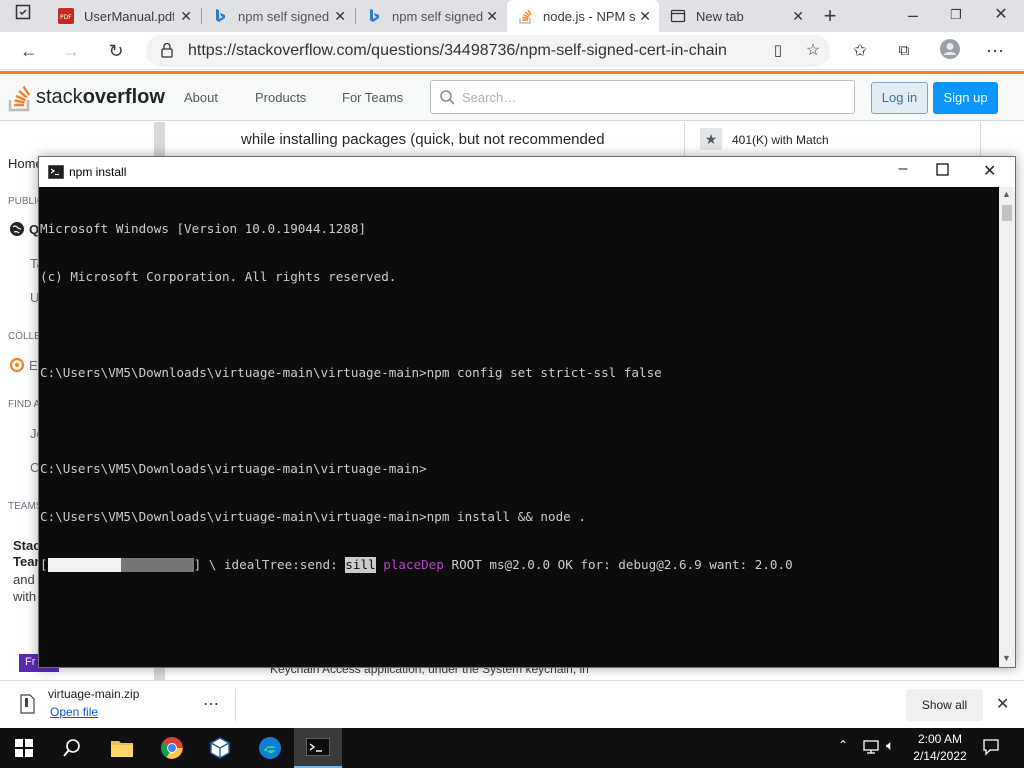 The width and height of the screenshot is (1024, 768). Describe the element at coordinates (17, 366) in the screenshot. I see `collectives-icon` at that location.